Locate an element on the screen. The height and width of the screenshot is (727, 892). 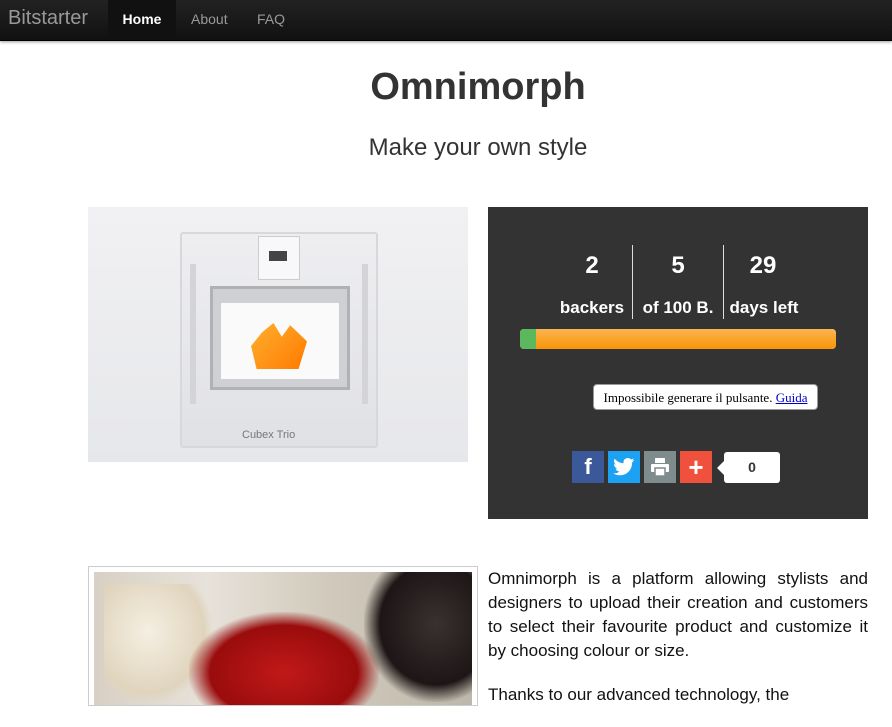
black-shoe is located at coordinates (418, 637).